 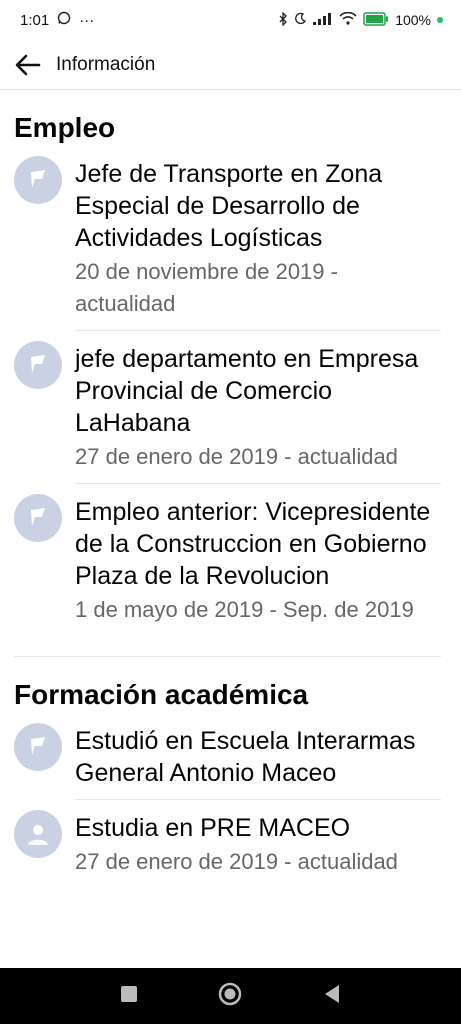 What do you see at coordinates (35, 20) in the screenshot?
I see `clock: 1:01` at bounding box center [35, 20].